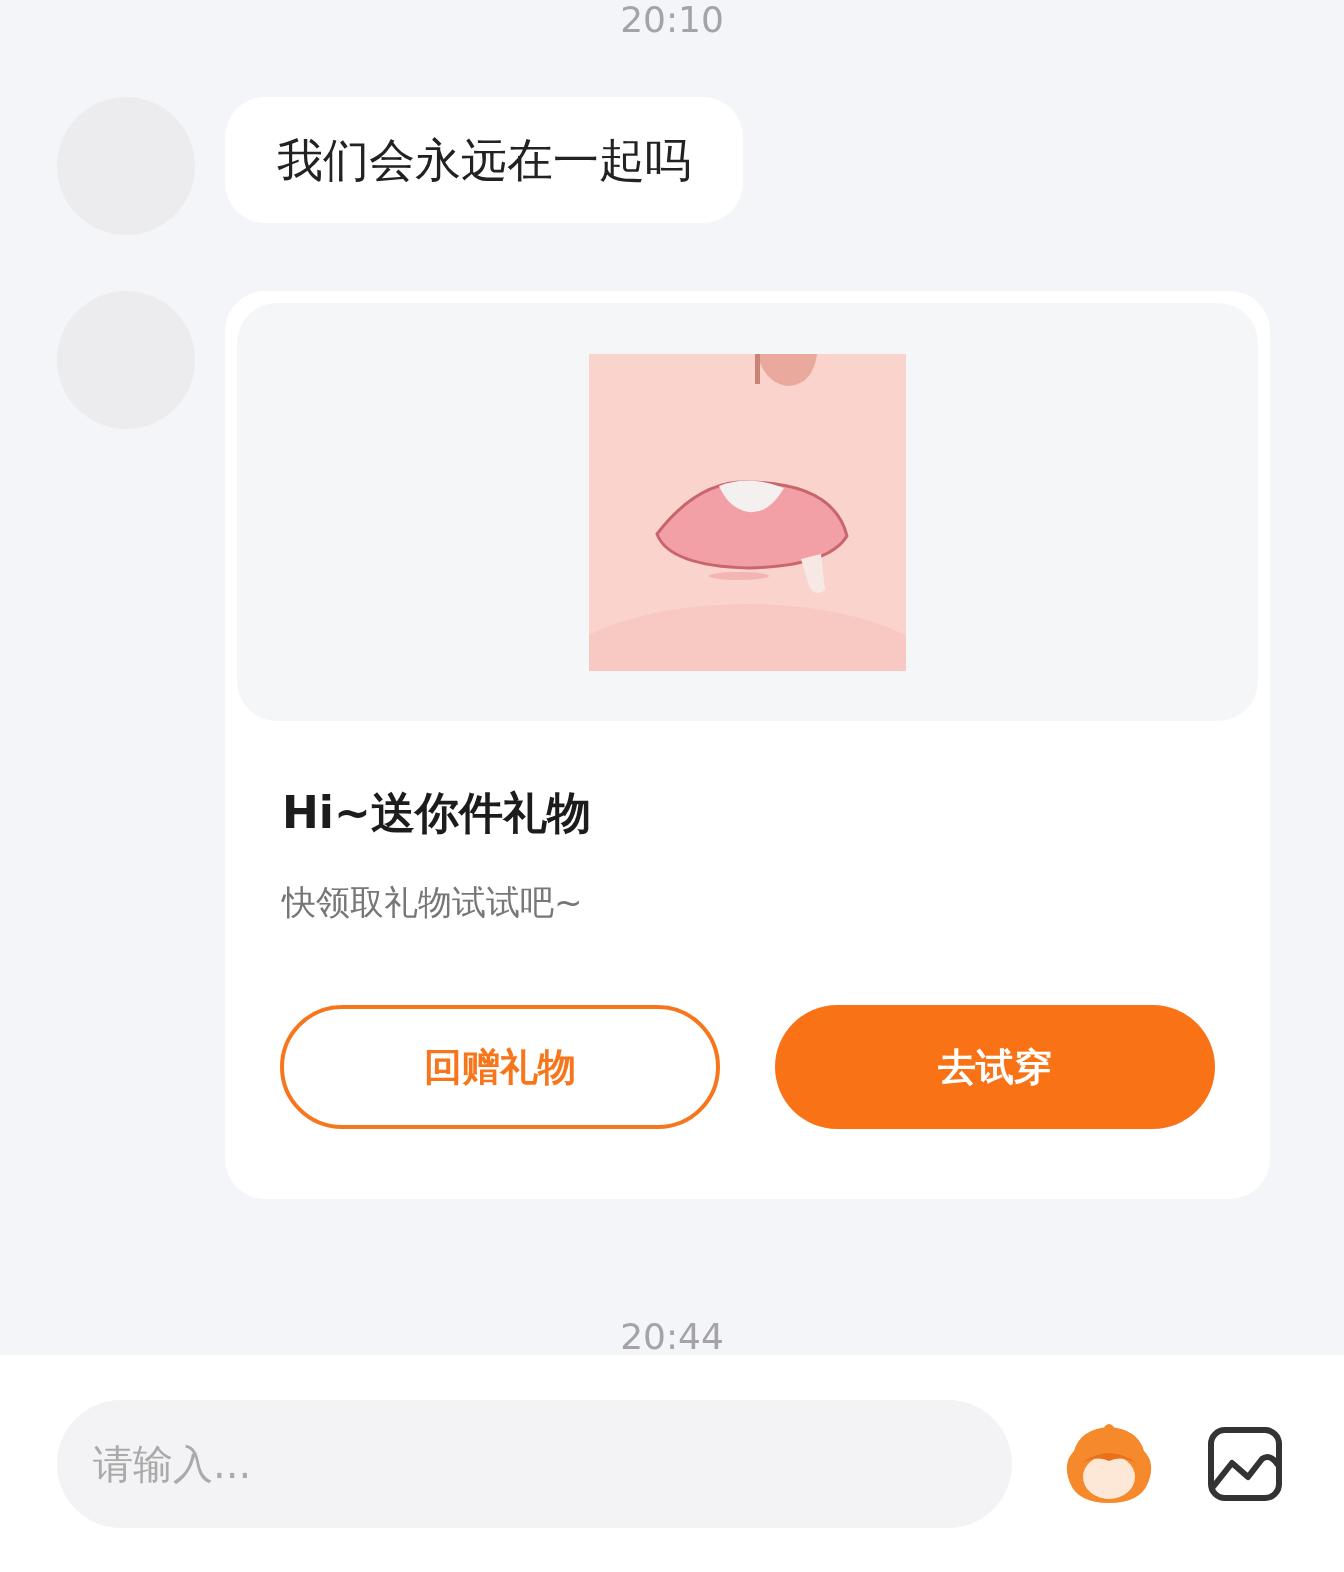 This screenshot has width=1344, height=1572. I want to click on timestamp: 20:44, so click(672, 1337).